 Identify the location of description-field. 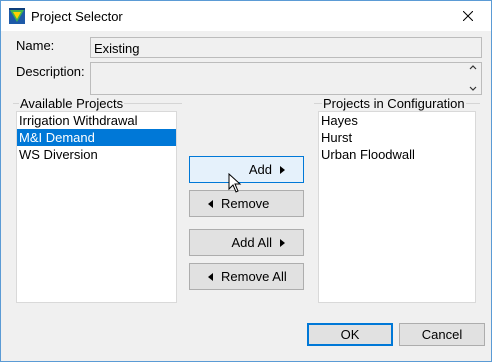
(286, 78).